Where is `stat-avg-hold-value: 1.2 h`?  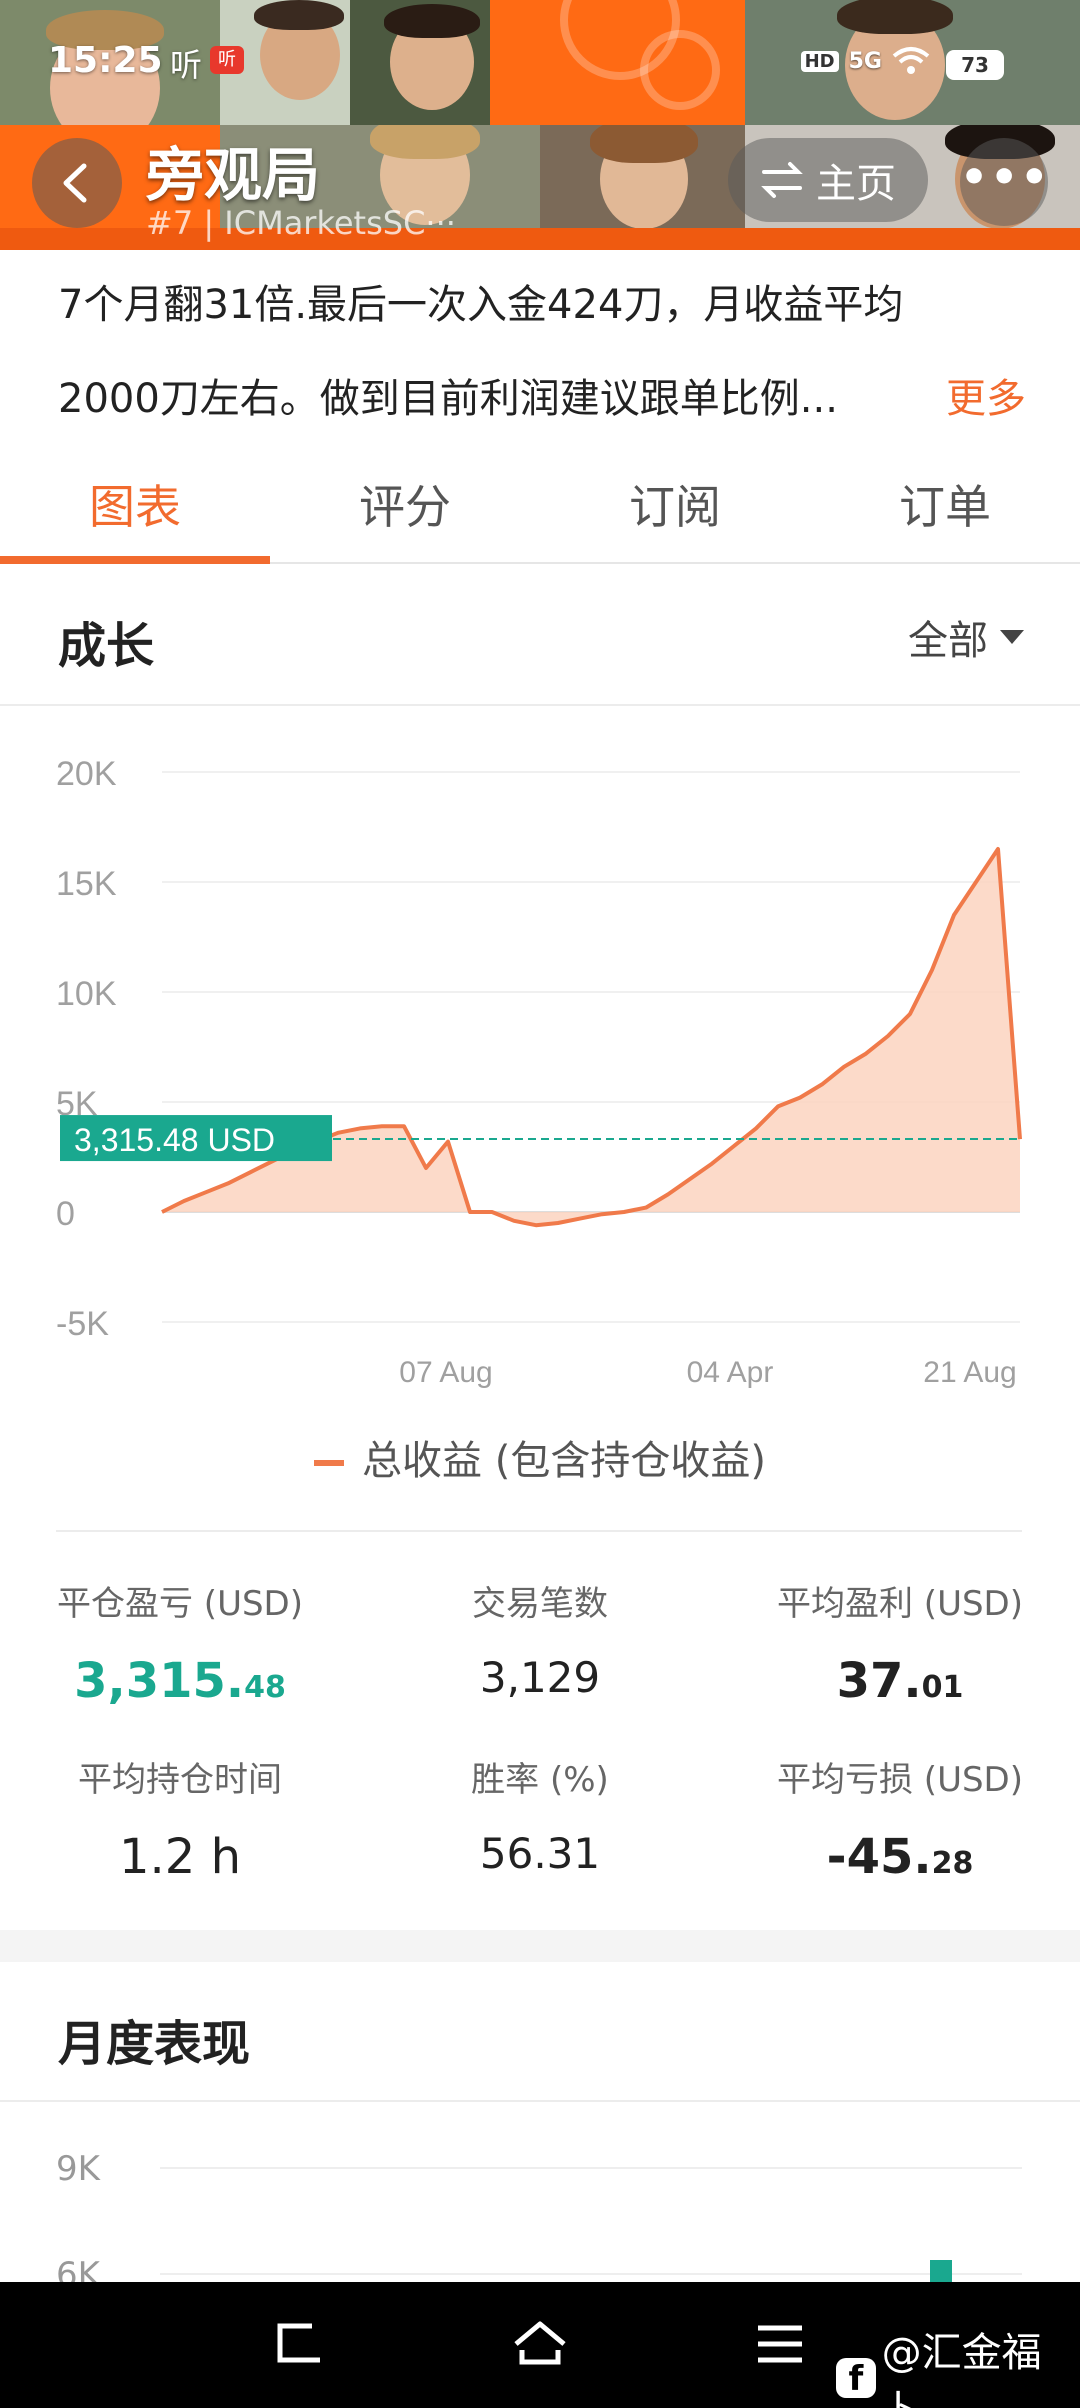
stat-avg-hold-value: 1.2 h is located at coordinates (179, 1857).